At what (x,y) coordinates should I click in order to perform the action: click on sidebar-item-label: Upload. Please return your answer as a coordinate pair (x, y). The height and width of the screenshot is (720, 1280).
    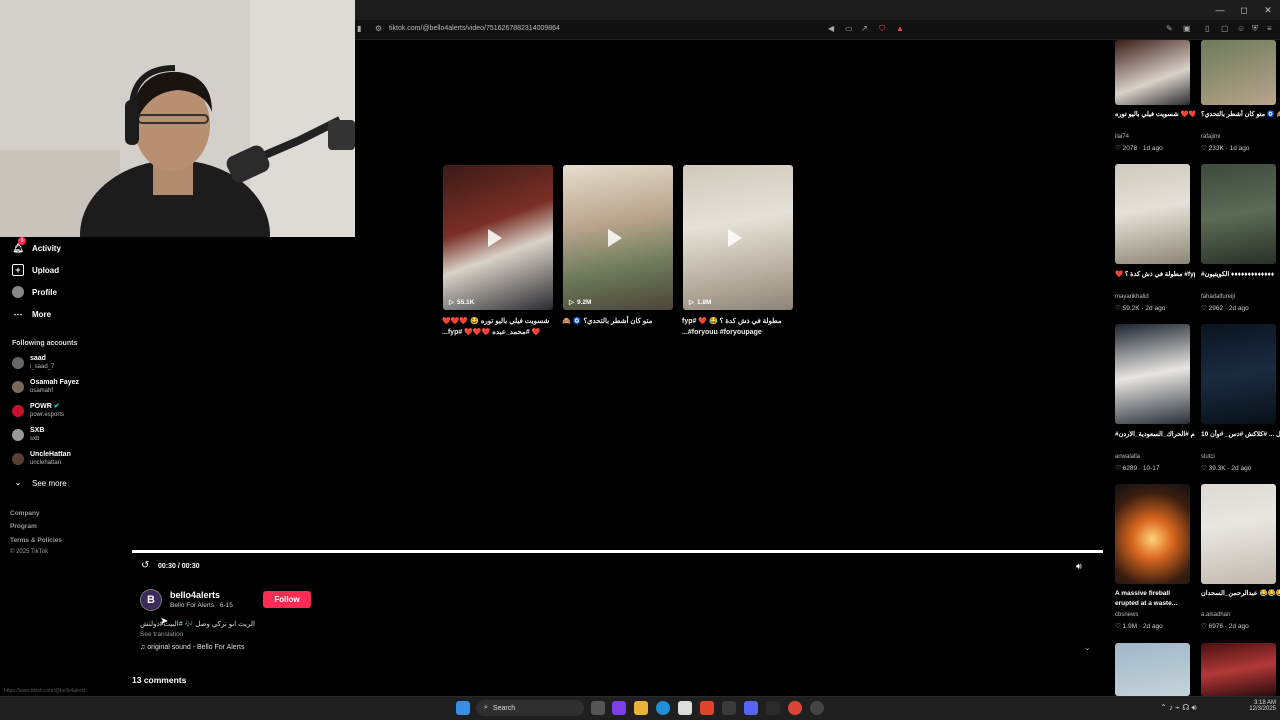
    Looking at the image, I should click on (46, 270).